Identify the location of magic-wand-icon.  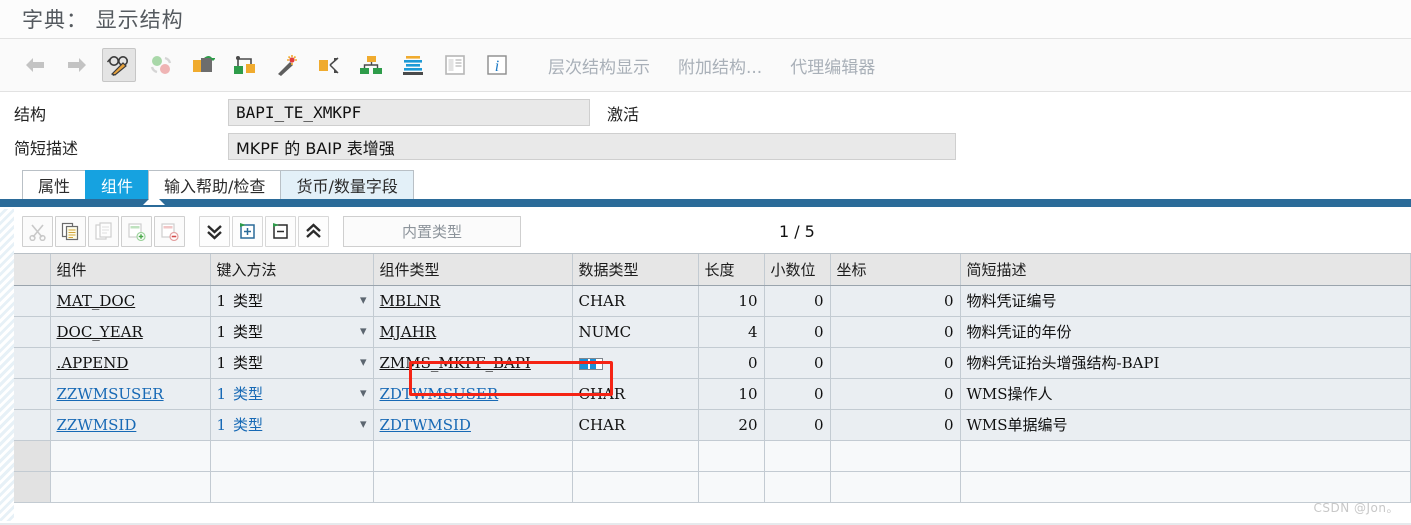
(287, 65).